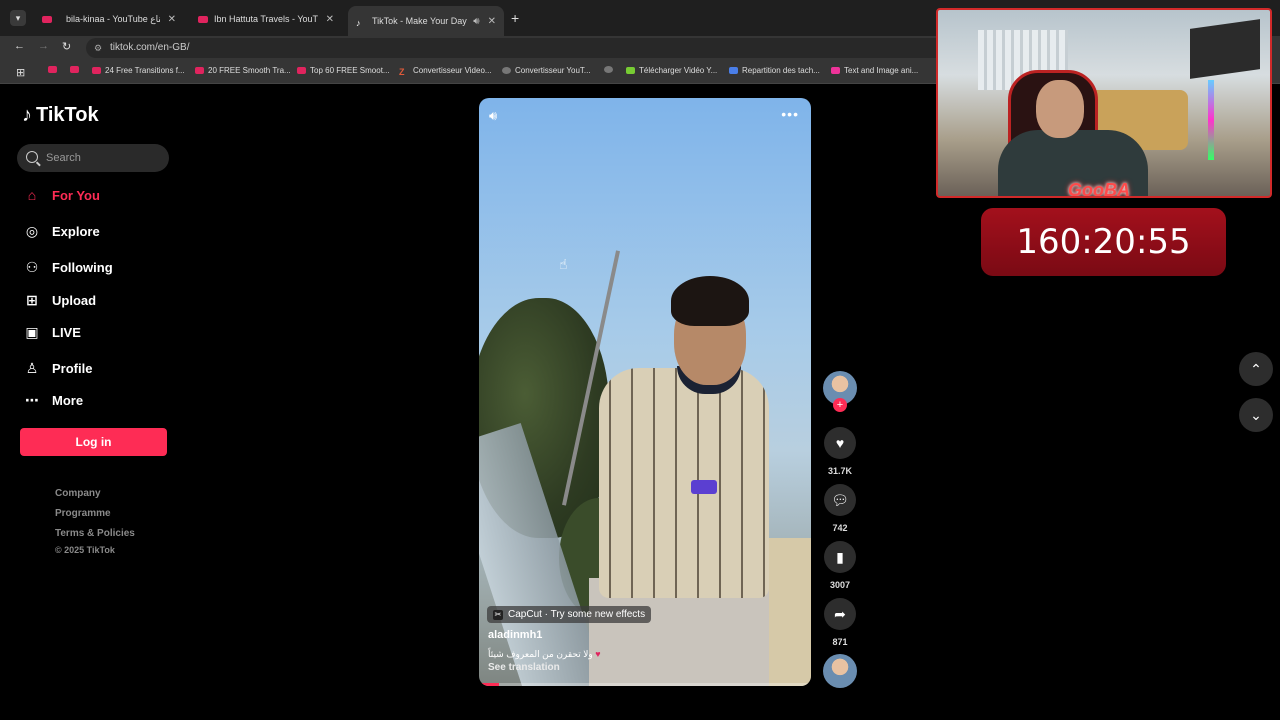  What do you see at coordinates (569, 614) in the screenshot?
I see `effect-tag: ✂ CapCut · Try some new effects` at bounding box center [569, 614].